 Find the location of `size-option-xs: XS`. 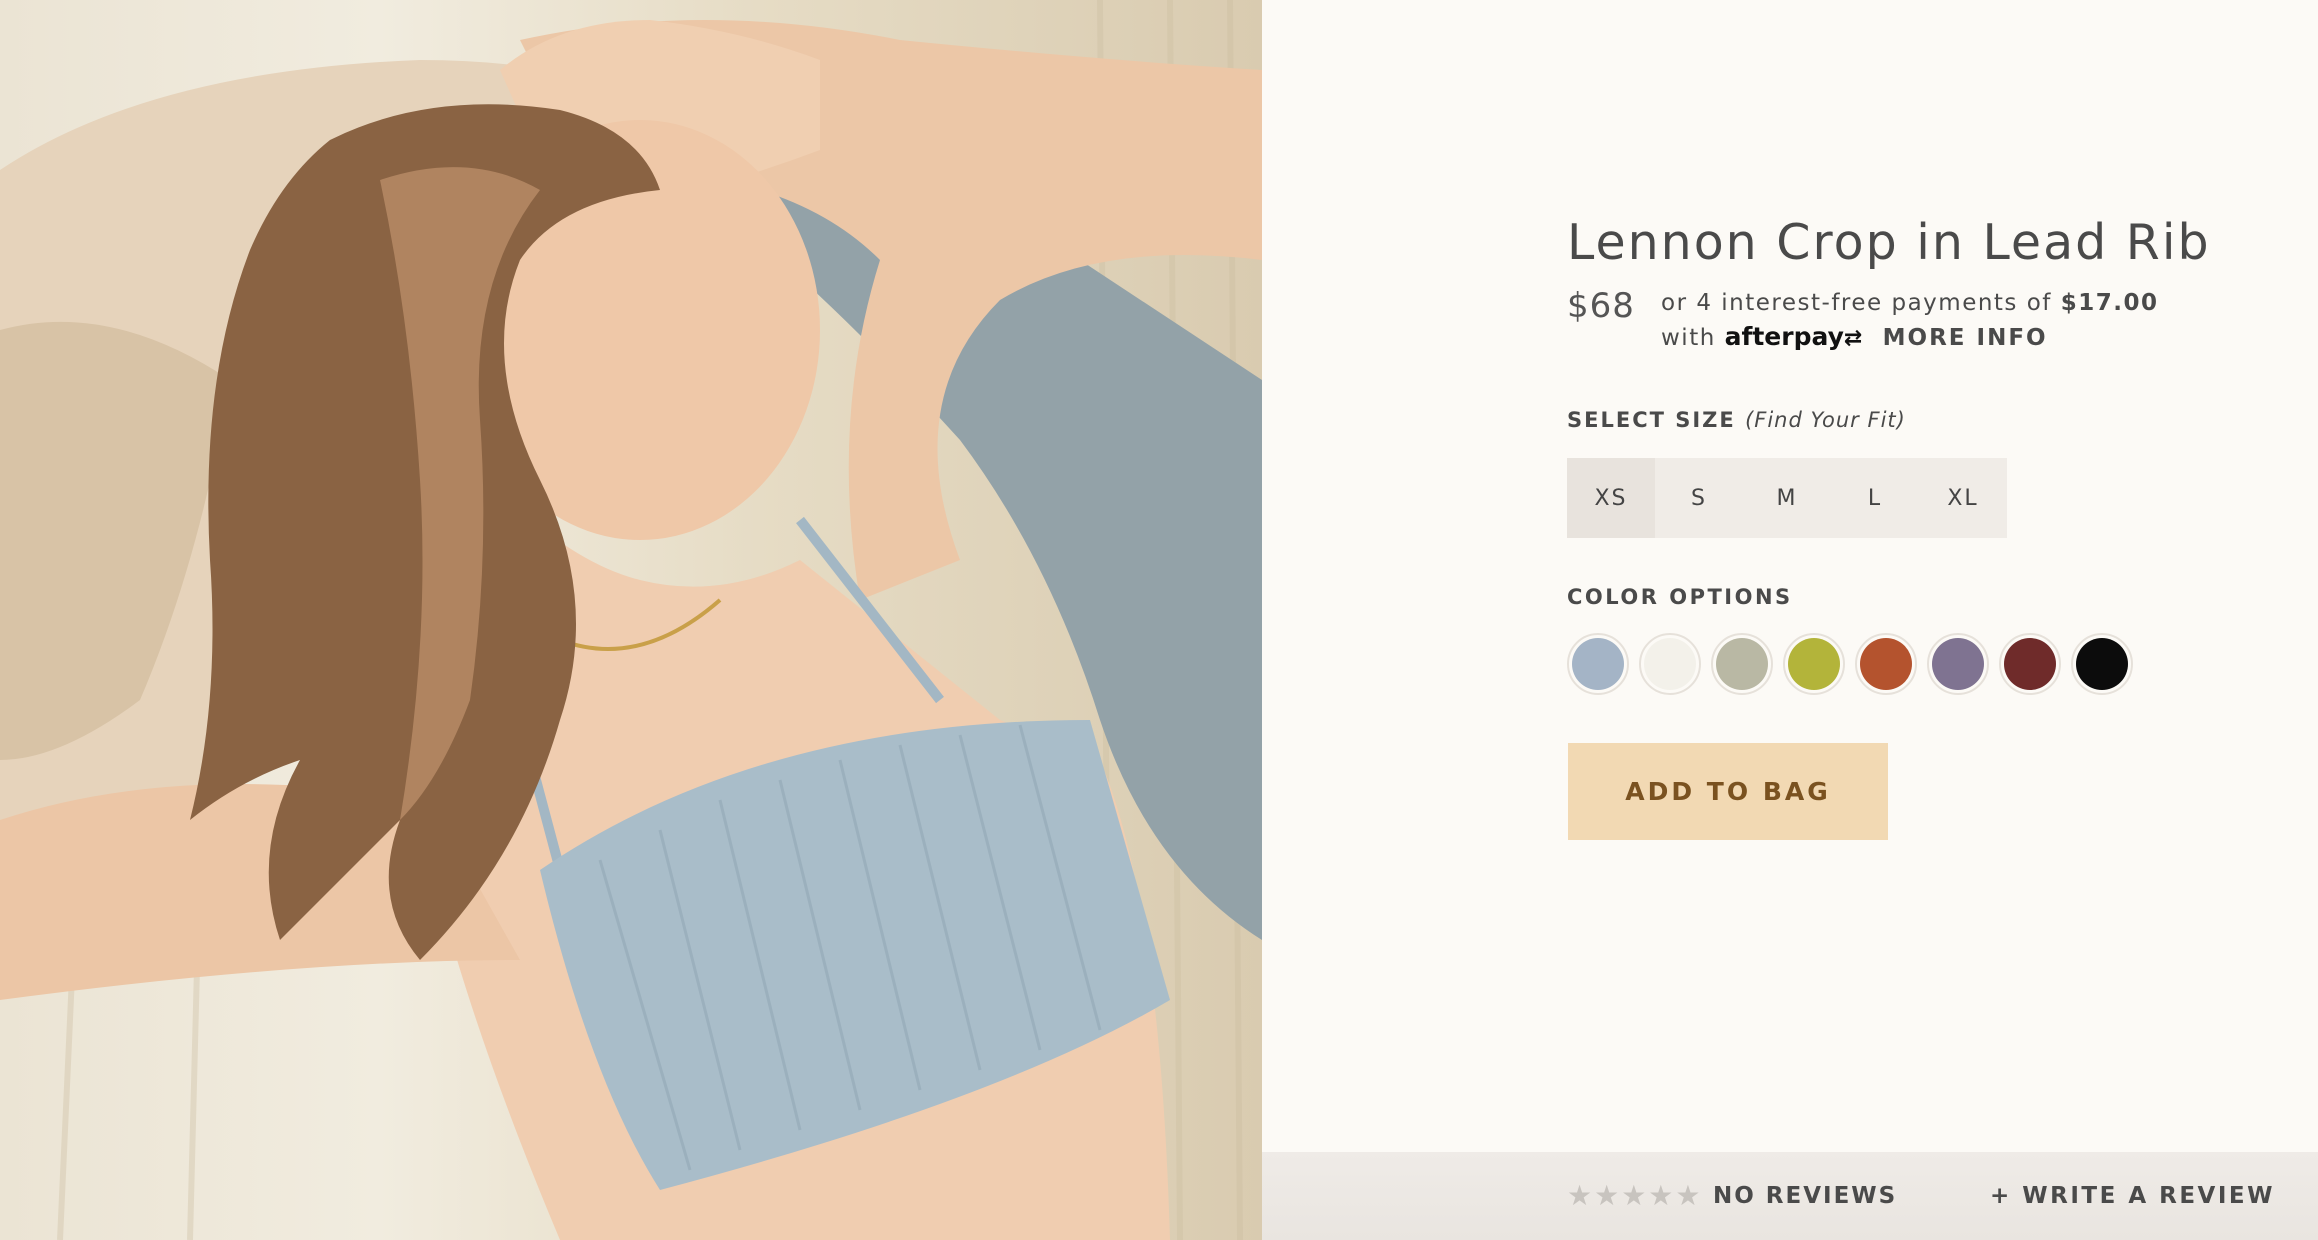

size-option-xs: XS is located at coordinates (1611, 498).